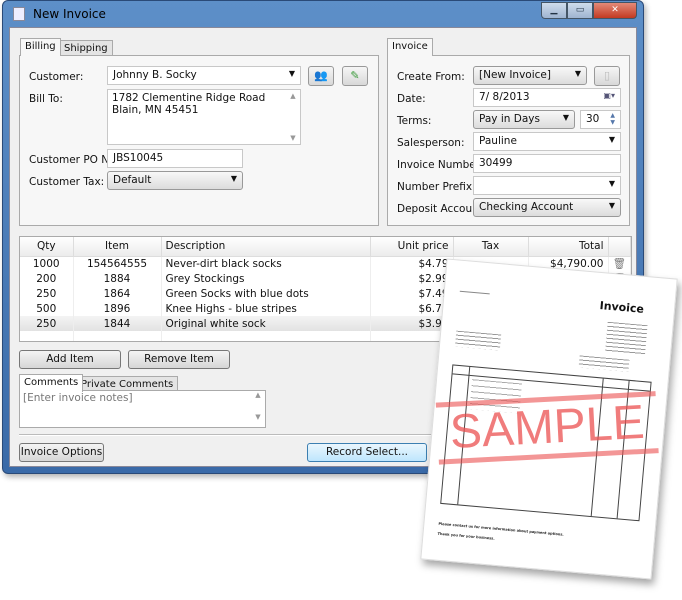  I want to click on cell-item: 1896, so click(117, 308).